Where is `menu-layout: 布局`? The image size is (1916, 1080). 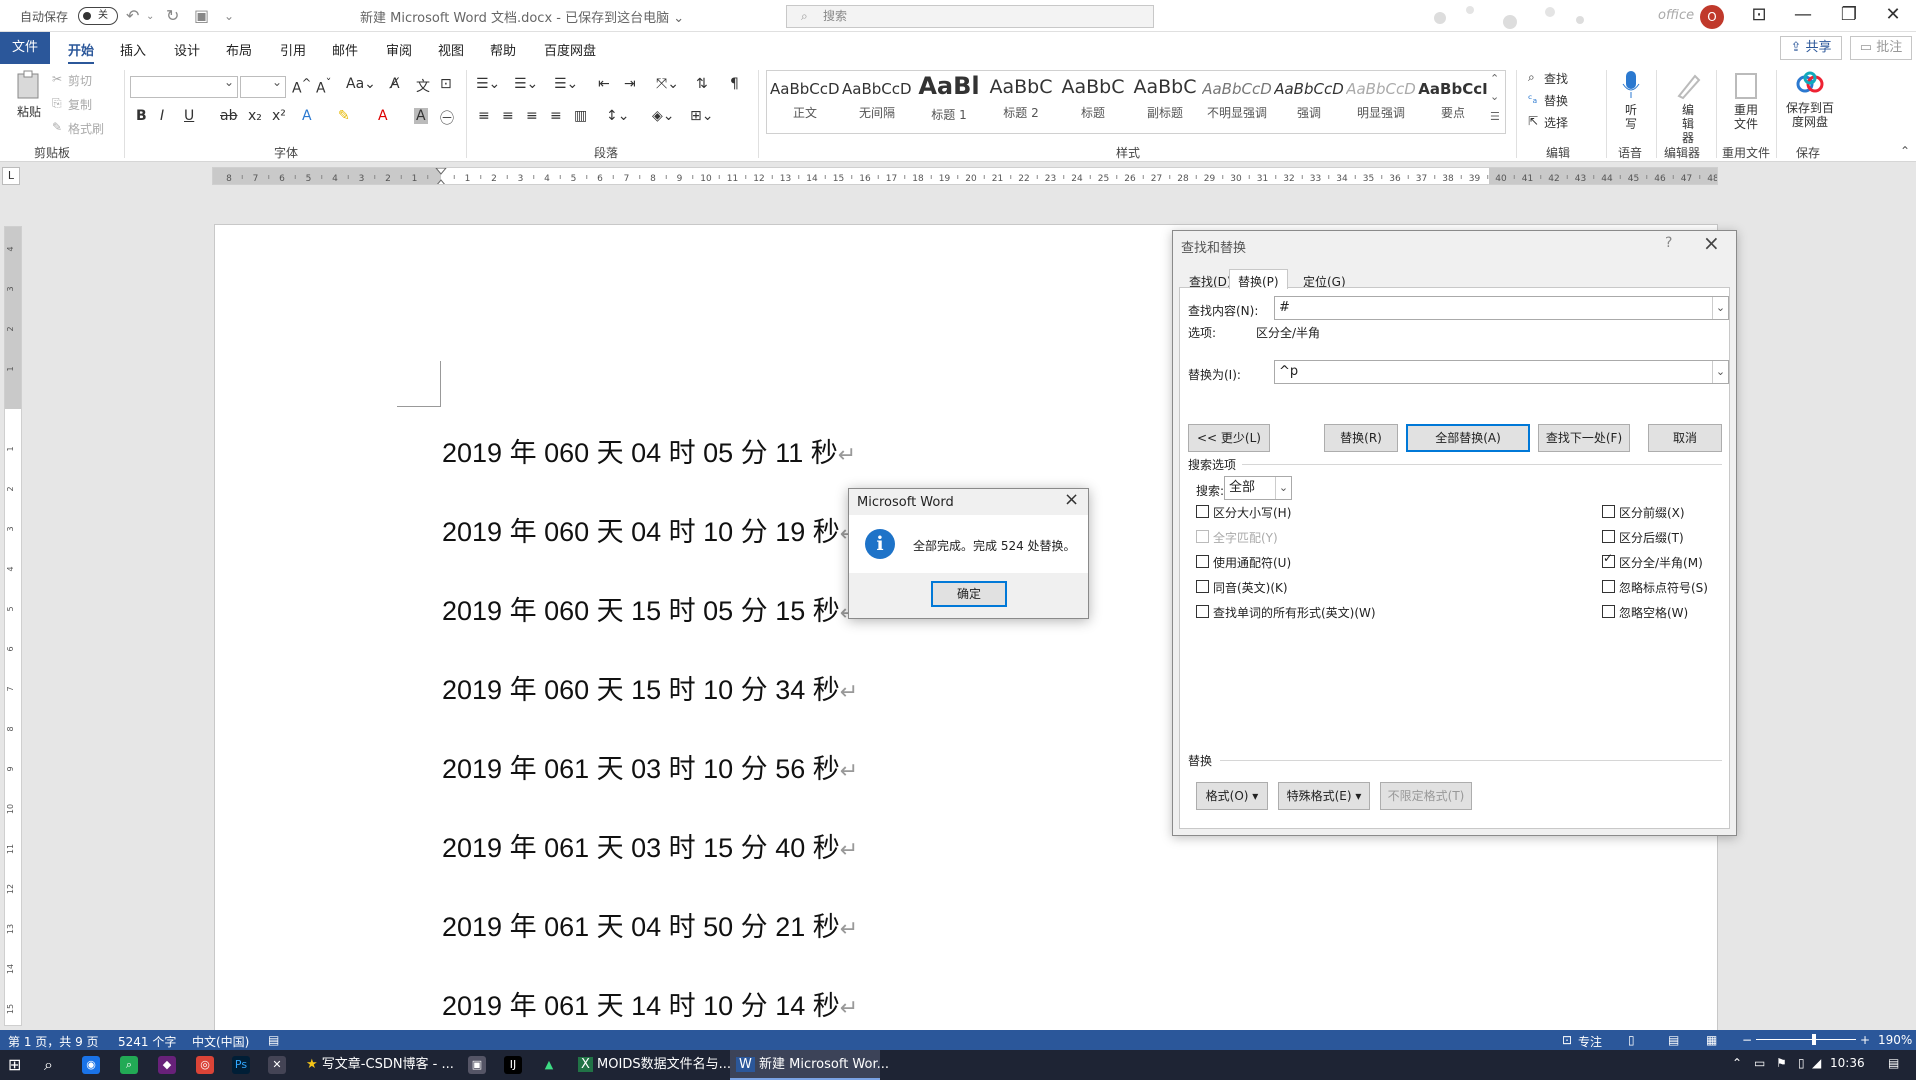
menu-layout: 布局 is located at coordinates (239, 49).